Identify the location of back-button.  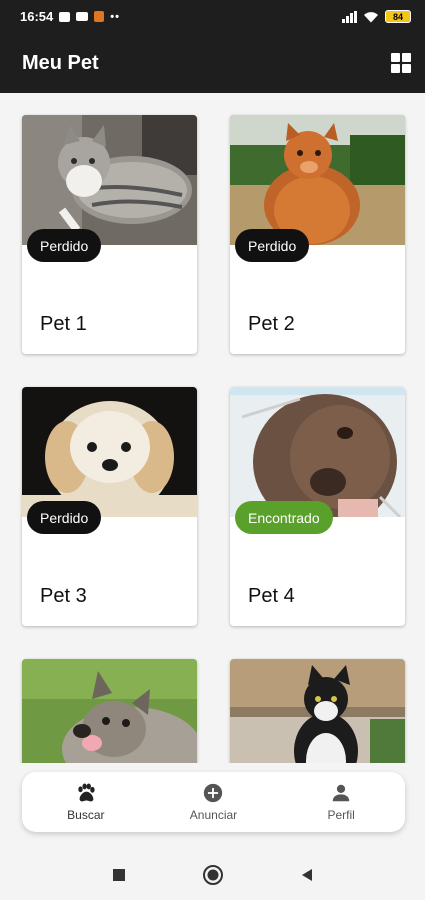
(307, 875).